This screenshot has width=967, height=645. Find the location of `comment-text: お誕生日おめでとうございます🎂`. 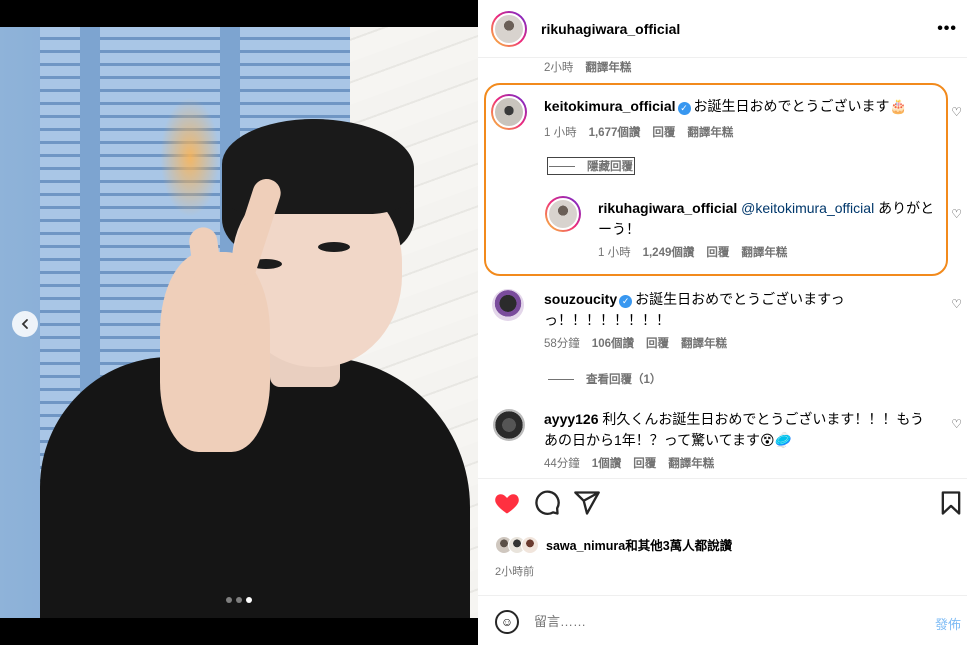

comment-text: お誕生日おめでとうございます🎂 is located at coordinates (800, 106).